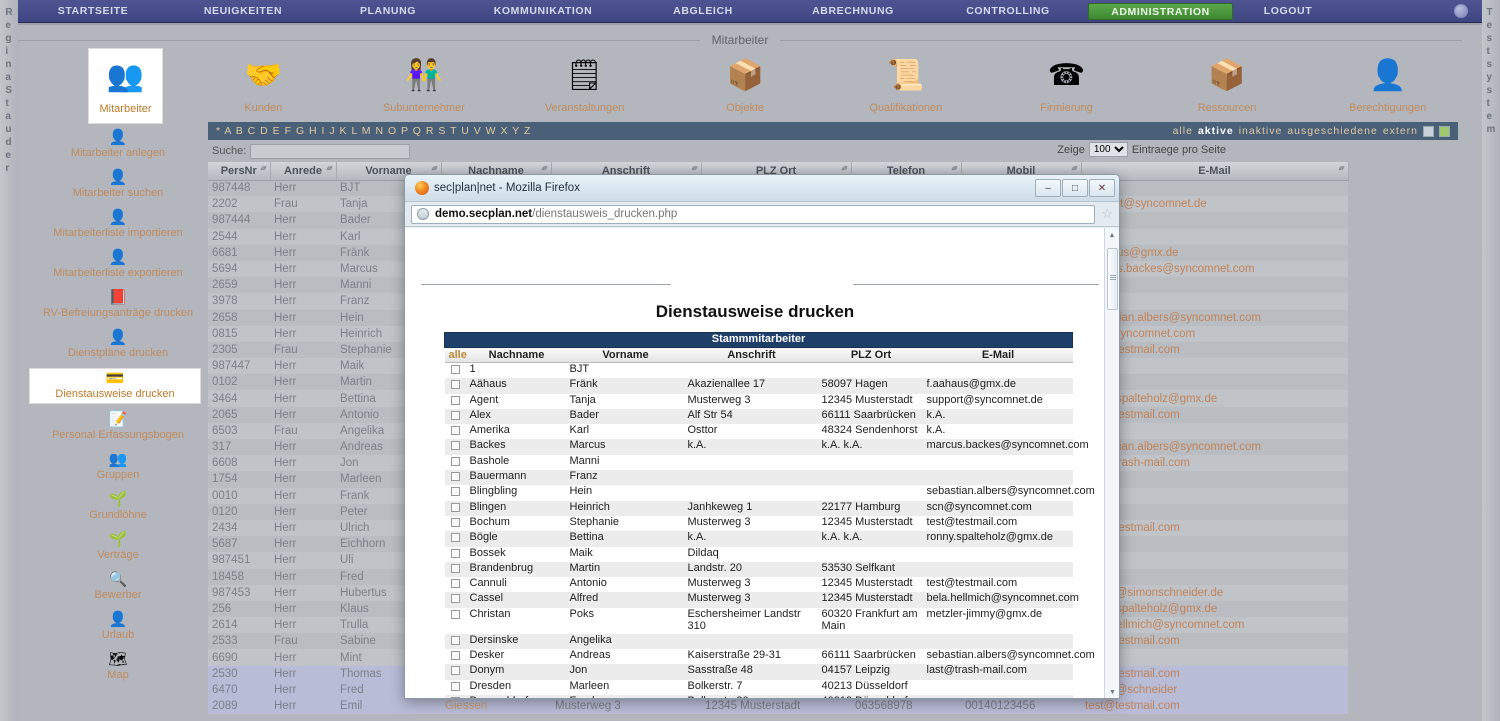  Describe the element at coordinates (118, 225) in the screenshot. I see `sidebar-item-mitarbeiterliste-importieren: 👤 Mitarbeiterliste importieren` at that location.